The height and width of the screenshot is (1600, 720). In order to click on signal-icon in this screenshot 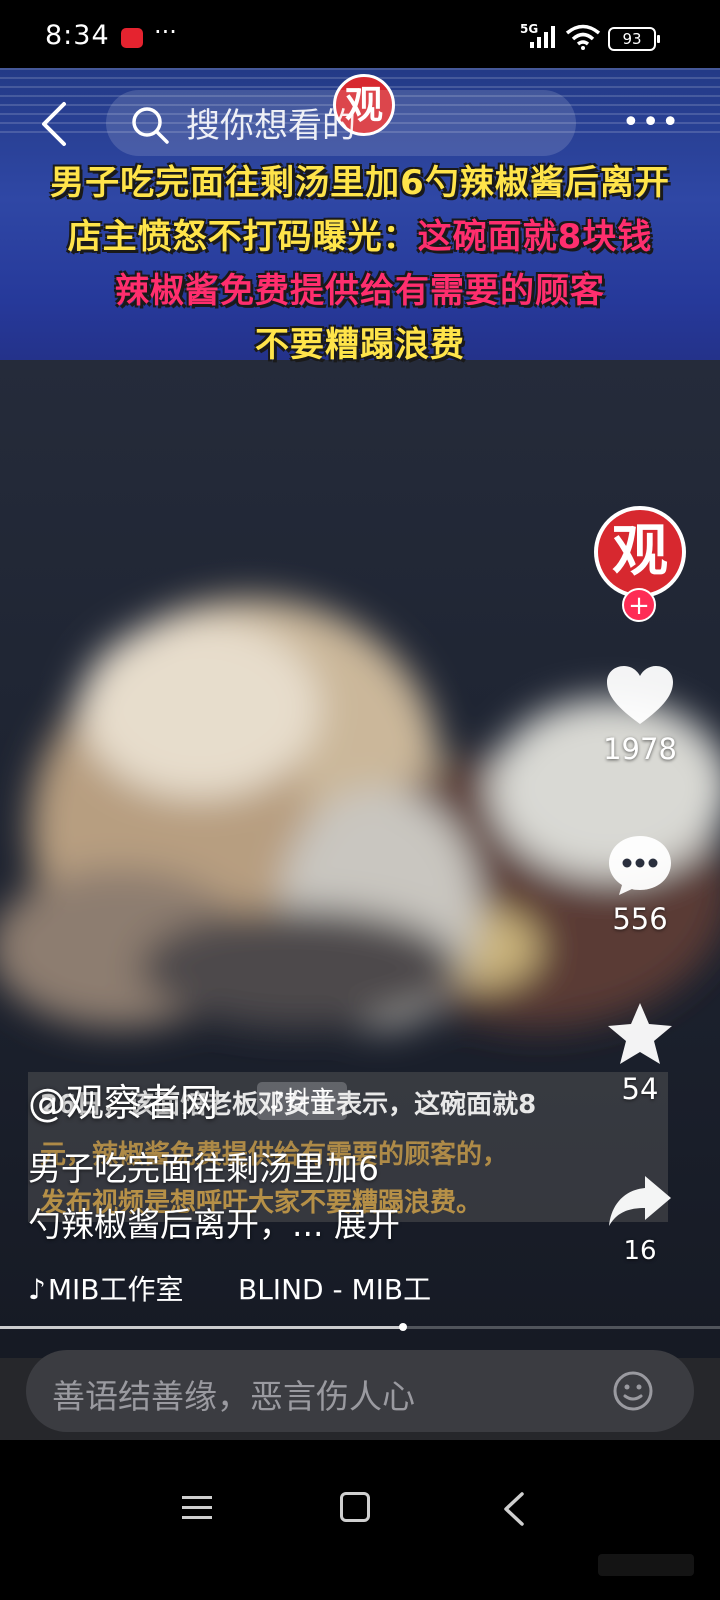, I will do `click(542, 37)`.